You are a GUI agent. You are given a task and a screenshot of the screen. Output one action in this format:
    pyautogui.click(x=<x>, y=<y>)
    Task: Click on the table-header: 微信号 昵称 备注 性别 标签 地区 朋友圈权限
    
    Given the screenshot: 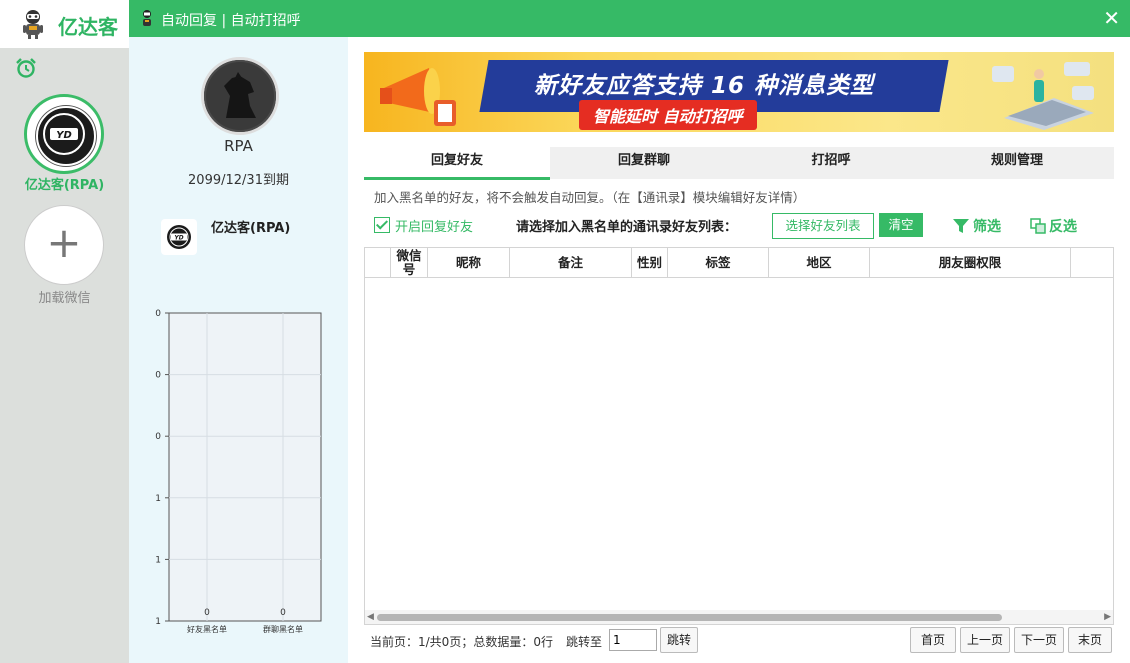 What is the action you would take?
    pyautogui.click(x=739, y=263)
    